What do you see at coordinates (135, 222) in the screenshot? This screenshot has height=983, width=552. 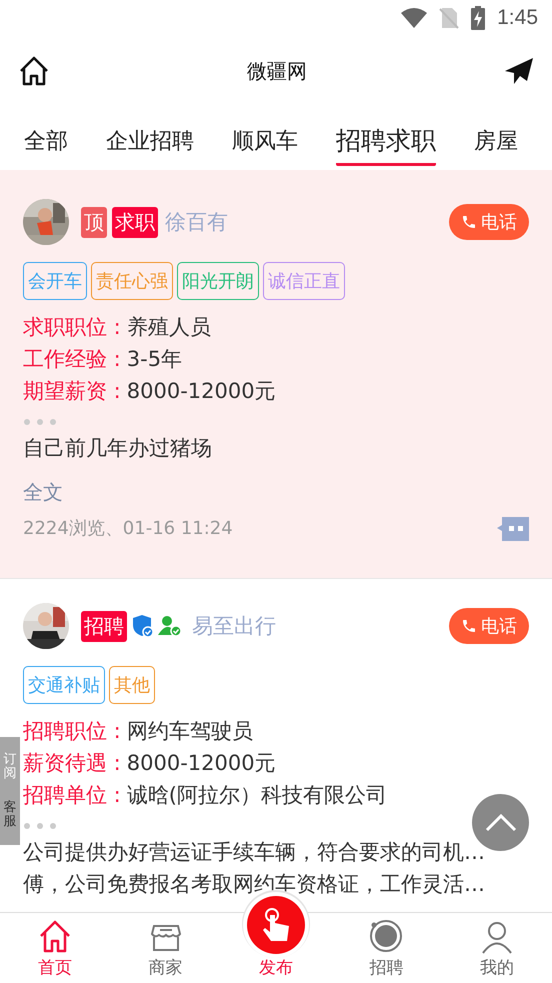 I see `post-type-badge: 求职` at bounding box center [135, 222].